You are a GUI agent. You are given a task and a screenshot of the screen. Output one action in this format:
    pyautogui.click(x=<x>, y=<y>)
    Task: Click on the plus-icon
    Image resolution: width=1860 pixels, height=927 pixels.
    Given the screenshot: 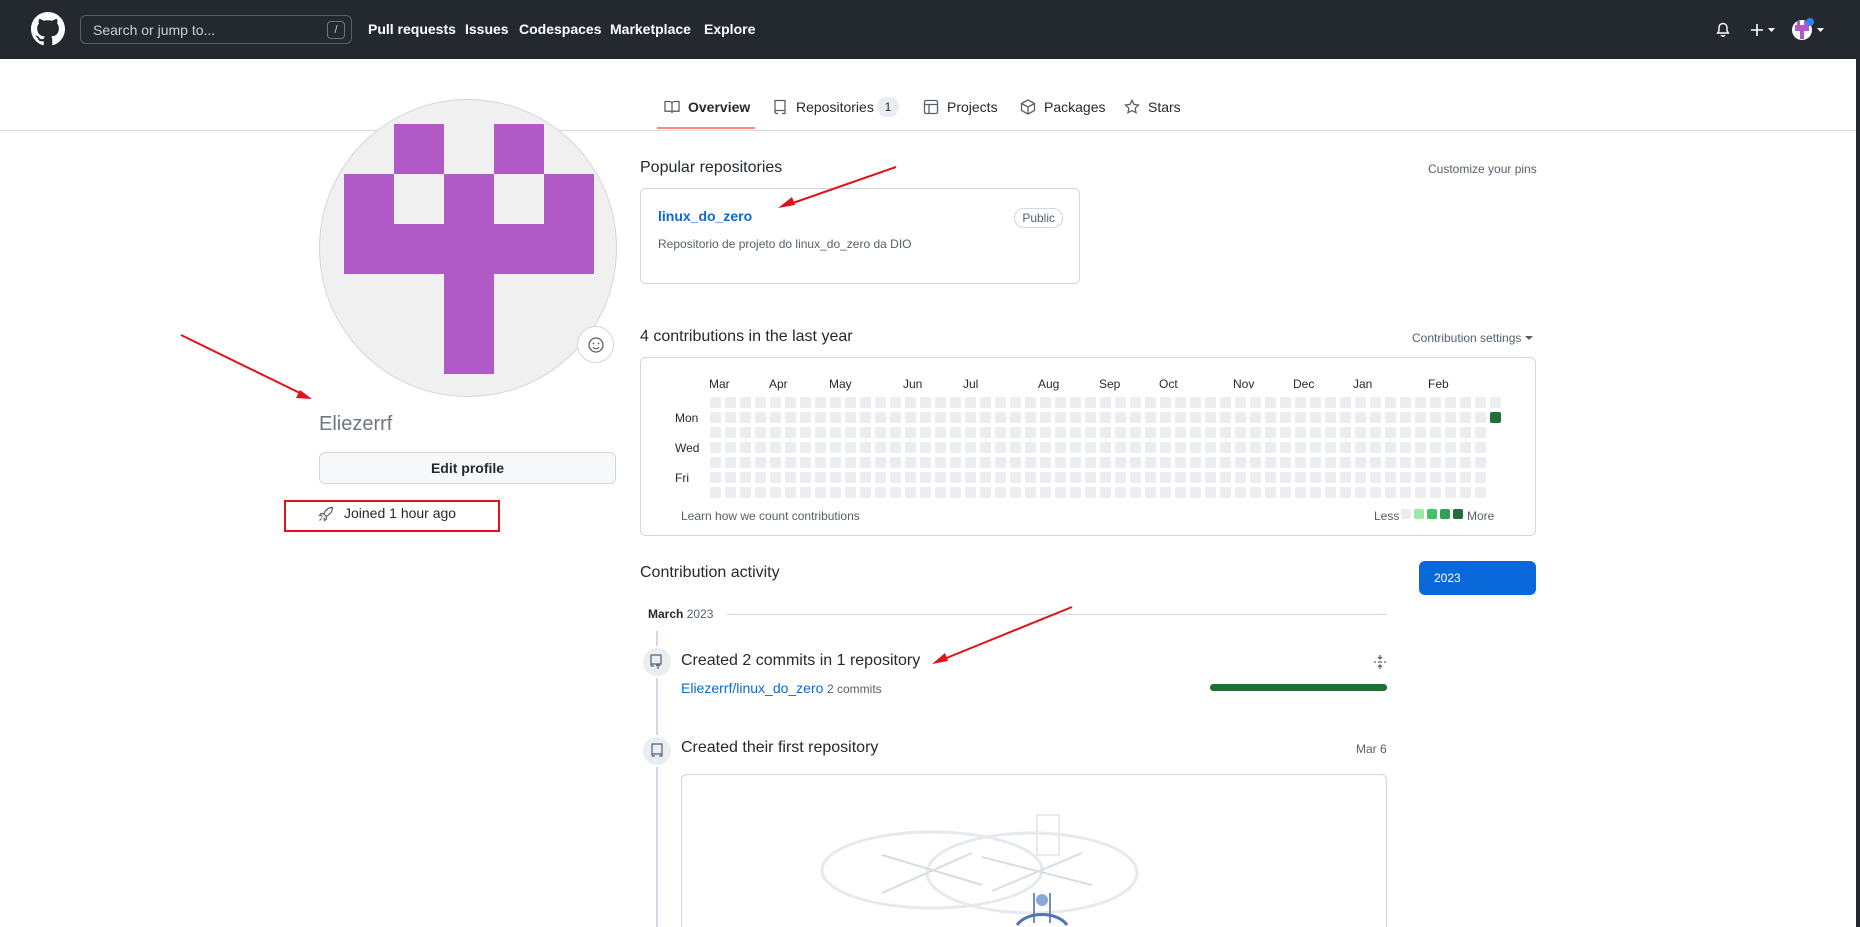 What is the action you would take?
    pyautogui.click(x=1765, y=30)
    